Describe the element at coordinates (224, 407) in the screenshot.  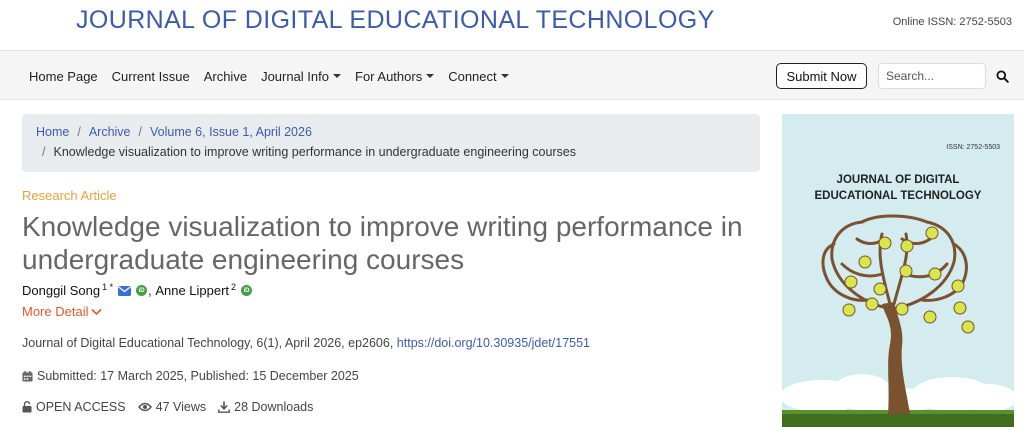
I see `download-icon` at that location.